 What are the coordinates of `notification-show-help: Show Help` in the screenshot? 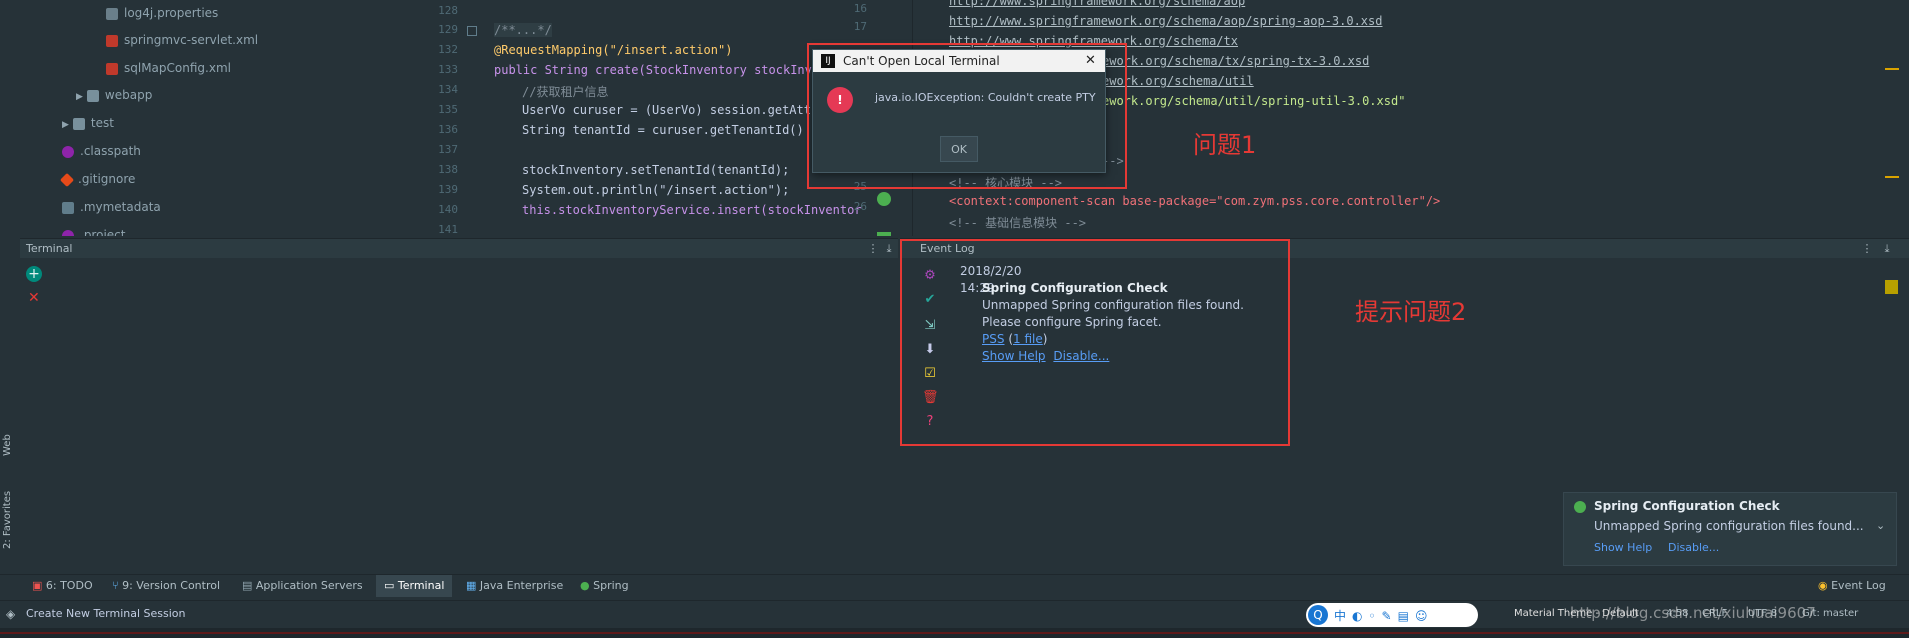 It's located at (1623, 547).